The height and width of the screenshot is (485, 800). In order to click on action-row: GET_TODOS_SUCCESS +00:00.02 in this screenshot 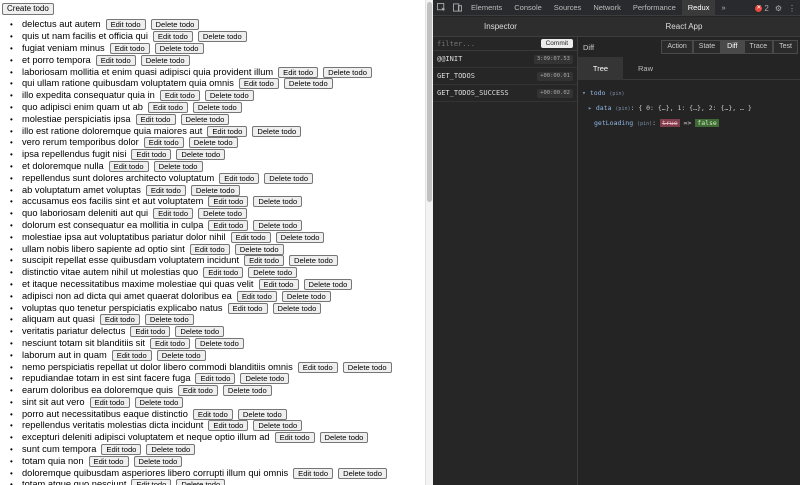, I will do `click(505, 93)`.